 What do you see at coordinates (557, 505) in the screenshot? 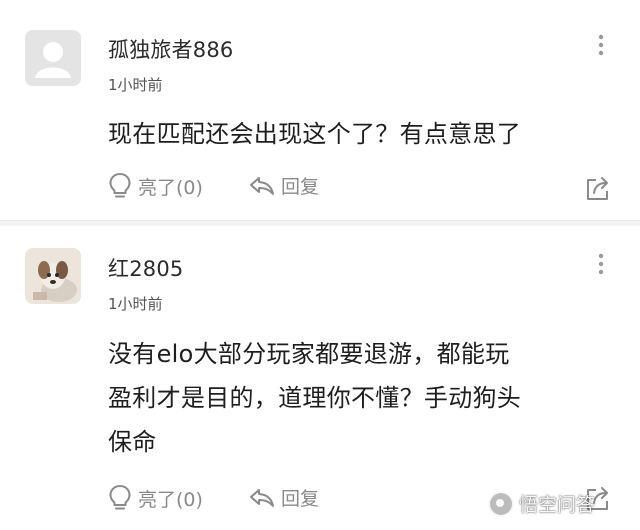
I see `watermark-text: 悟空问答` at bounding box center [557, 505].